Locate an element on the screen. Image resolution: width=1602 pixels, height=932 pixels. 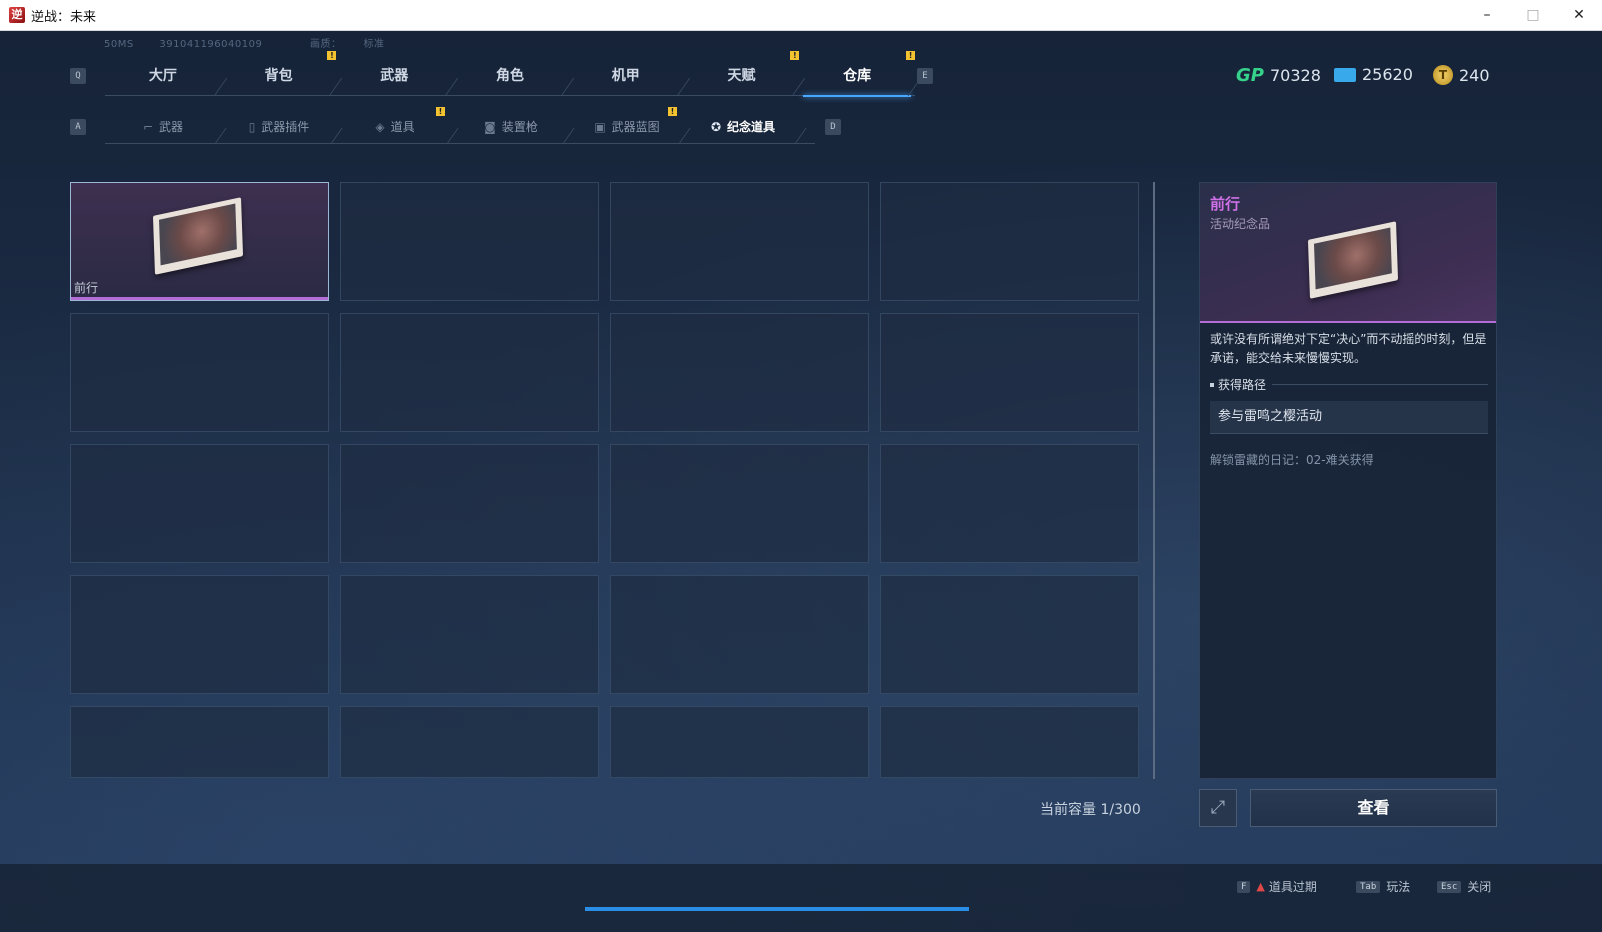
subtab-items: ◈ 道具! is located at coordinates (395, 125).